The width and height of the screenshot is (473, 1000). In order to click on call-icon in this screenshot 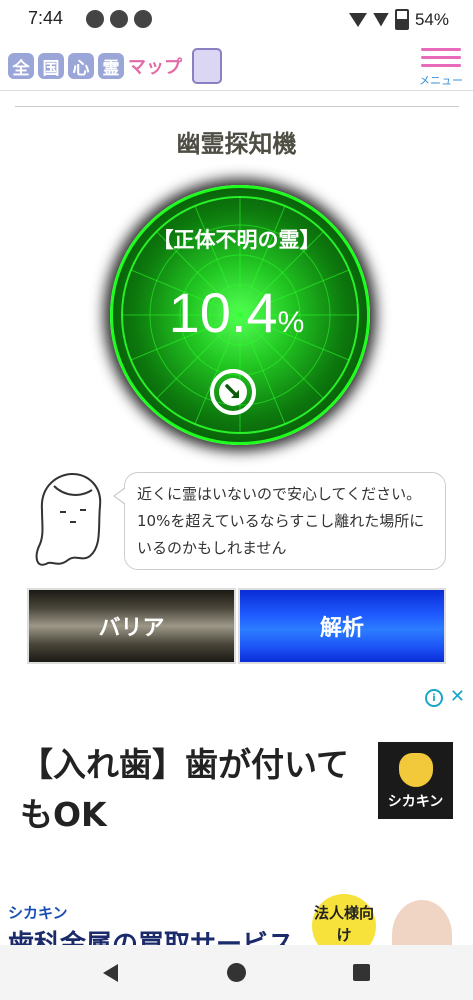, I will do `click(119, 19)`.